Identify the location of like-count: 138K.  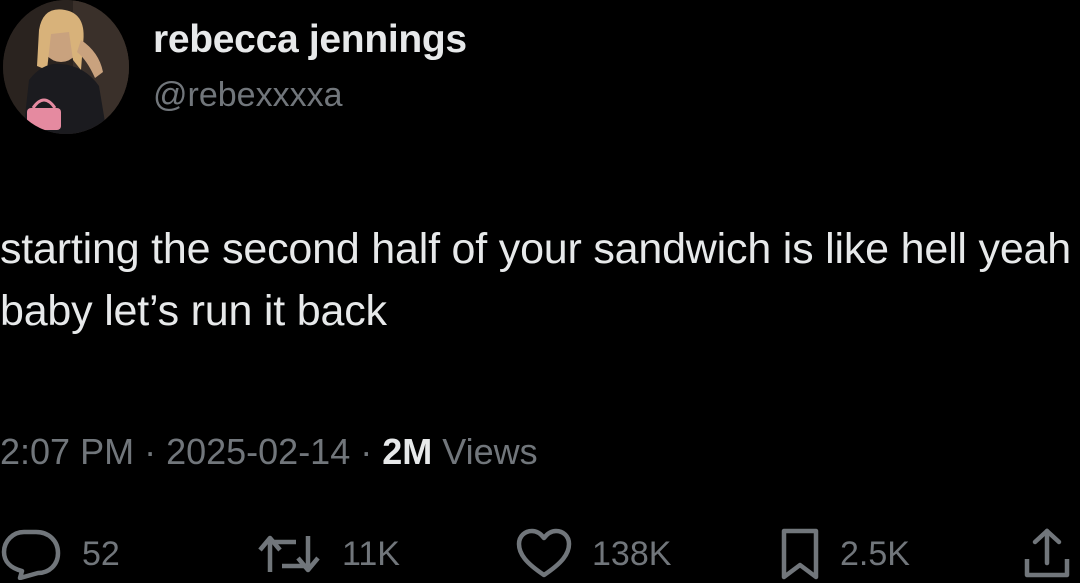
(632, 553).